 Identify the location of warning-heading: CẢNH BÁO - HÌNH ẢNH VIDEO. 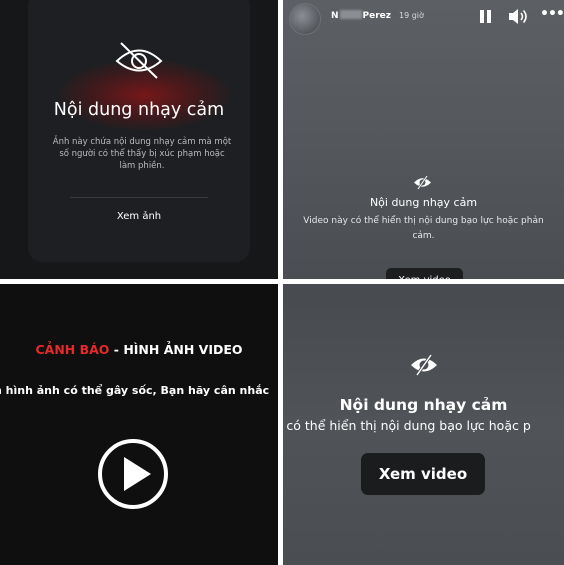
(139, 349).